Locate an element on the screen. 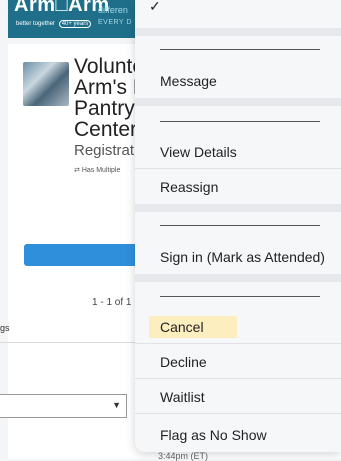  banner-tagline: better together 40+ years is located at coordinates (54, 24).